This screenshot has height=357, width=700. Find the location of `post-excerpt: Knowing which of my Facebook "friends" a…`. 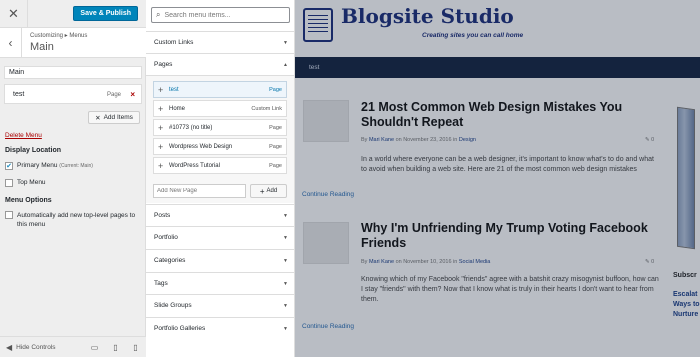

post-excerpt: Knowing which of my Facebook "friends" a… is located at coordinates (510, 289).